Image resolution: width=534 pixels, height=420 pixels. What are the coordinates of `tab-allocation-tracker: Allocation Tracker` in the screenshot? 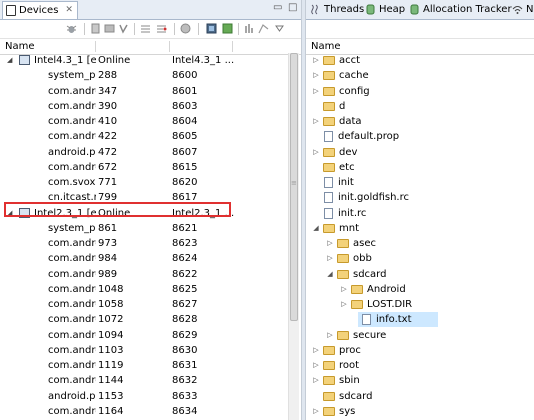 It's located at (461, 9).